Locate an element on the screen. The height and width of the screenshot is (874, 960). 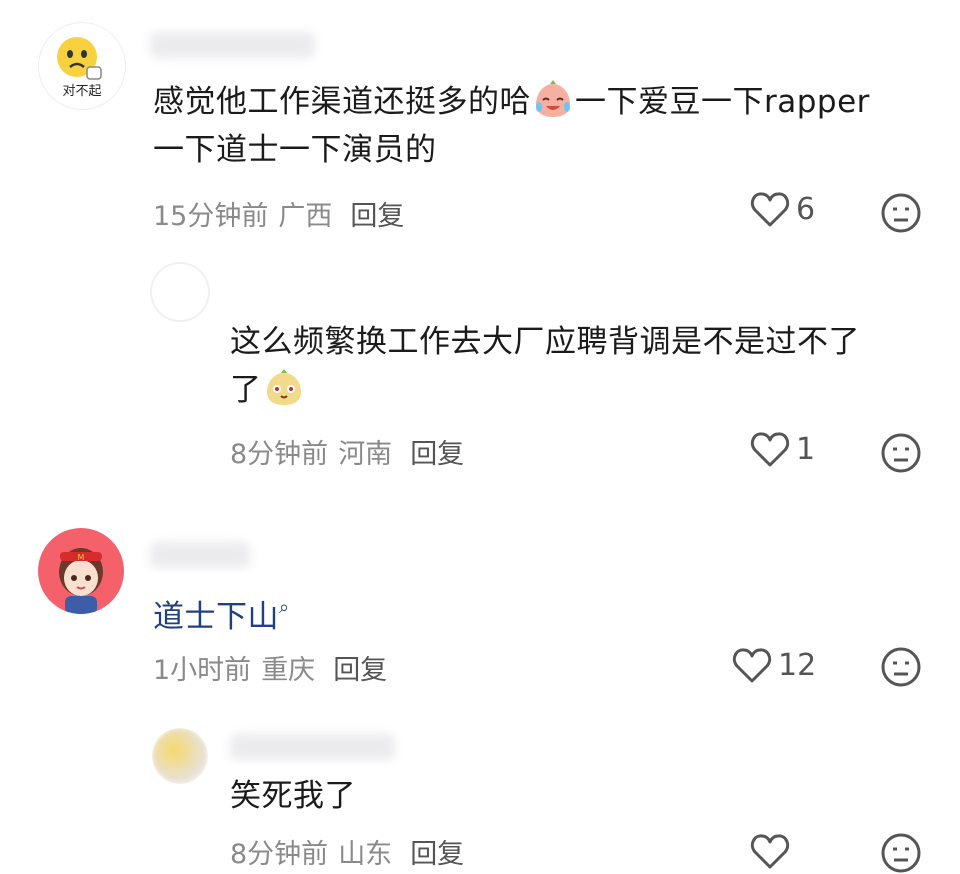
comment-text: 笑死我了 is located at coordinates (293, 796).